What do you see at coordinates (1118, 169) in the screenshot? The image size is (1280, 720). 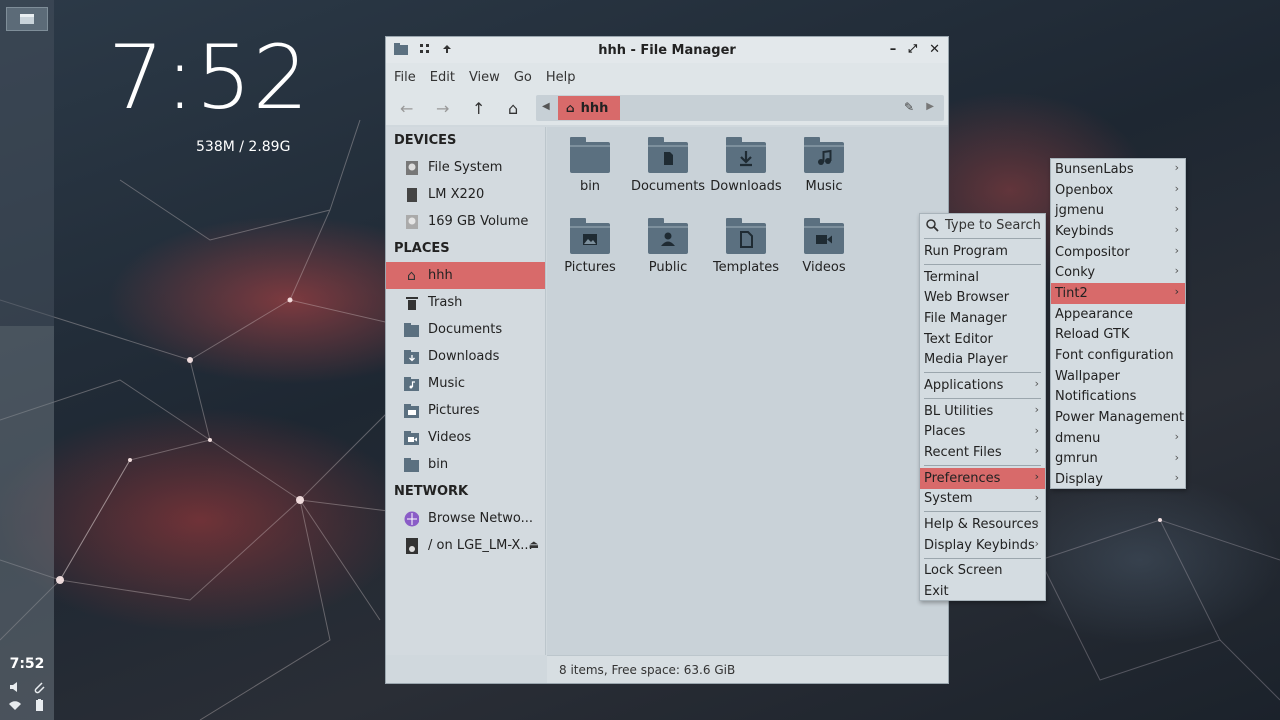 I see `submenu-item-bunsenlabs: BunsenLabs ›` at bounding box center [1118, 169].